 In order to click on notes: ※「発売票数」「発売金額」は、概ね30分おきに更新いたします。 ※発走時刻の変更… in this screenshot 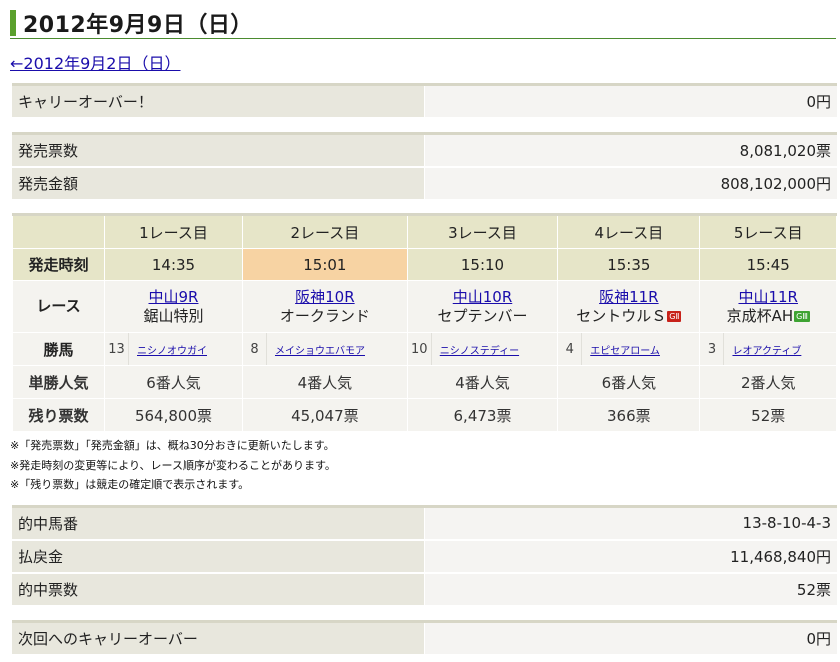, I will do `click(173, 465)`.